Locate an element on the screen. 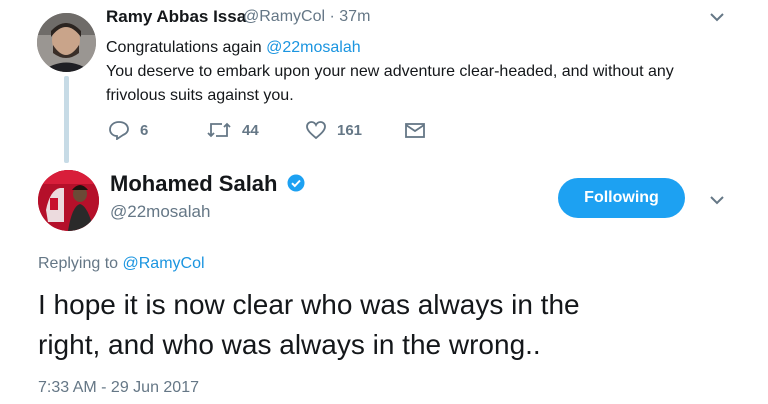  main-handle: @22mosalah is located at coordinates (160, 212).